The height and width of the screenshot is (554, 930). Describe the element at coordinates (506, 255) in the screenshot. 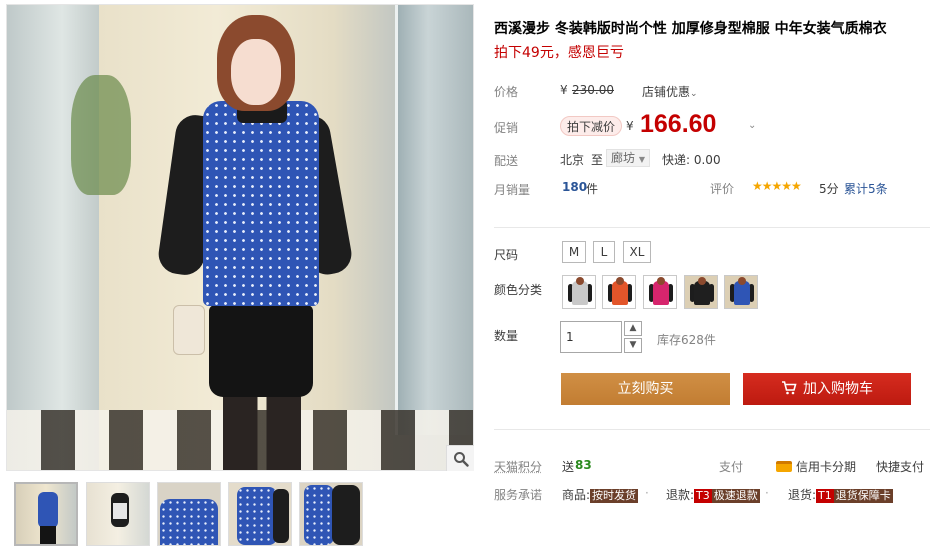

I see `size-label: 尺码` at that location.